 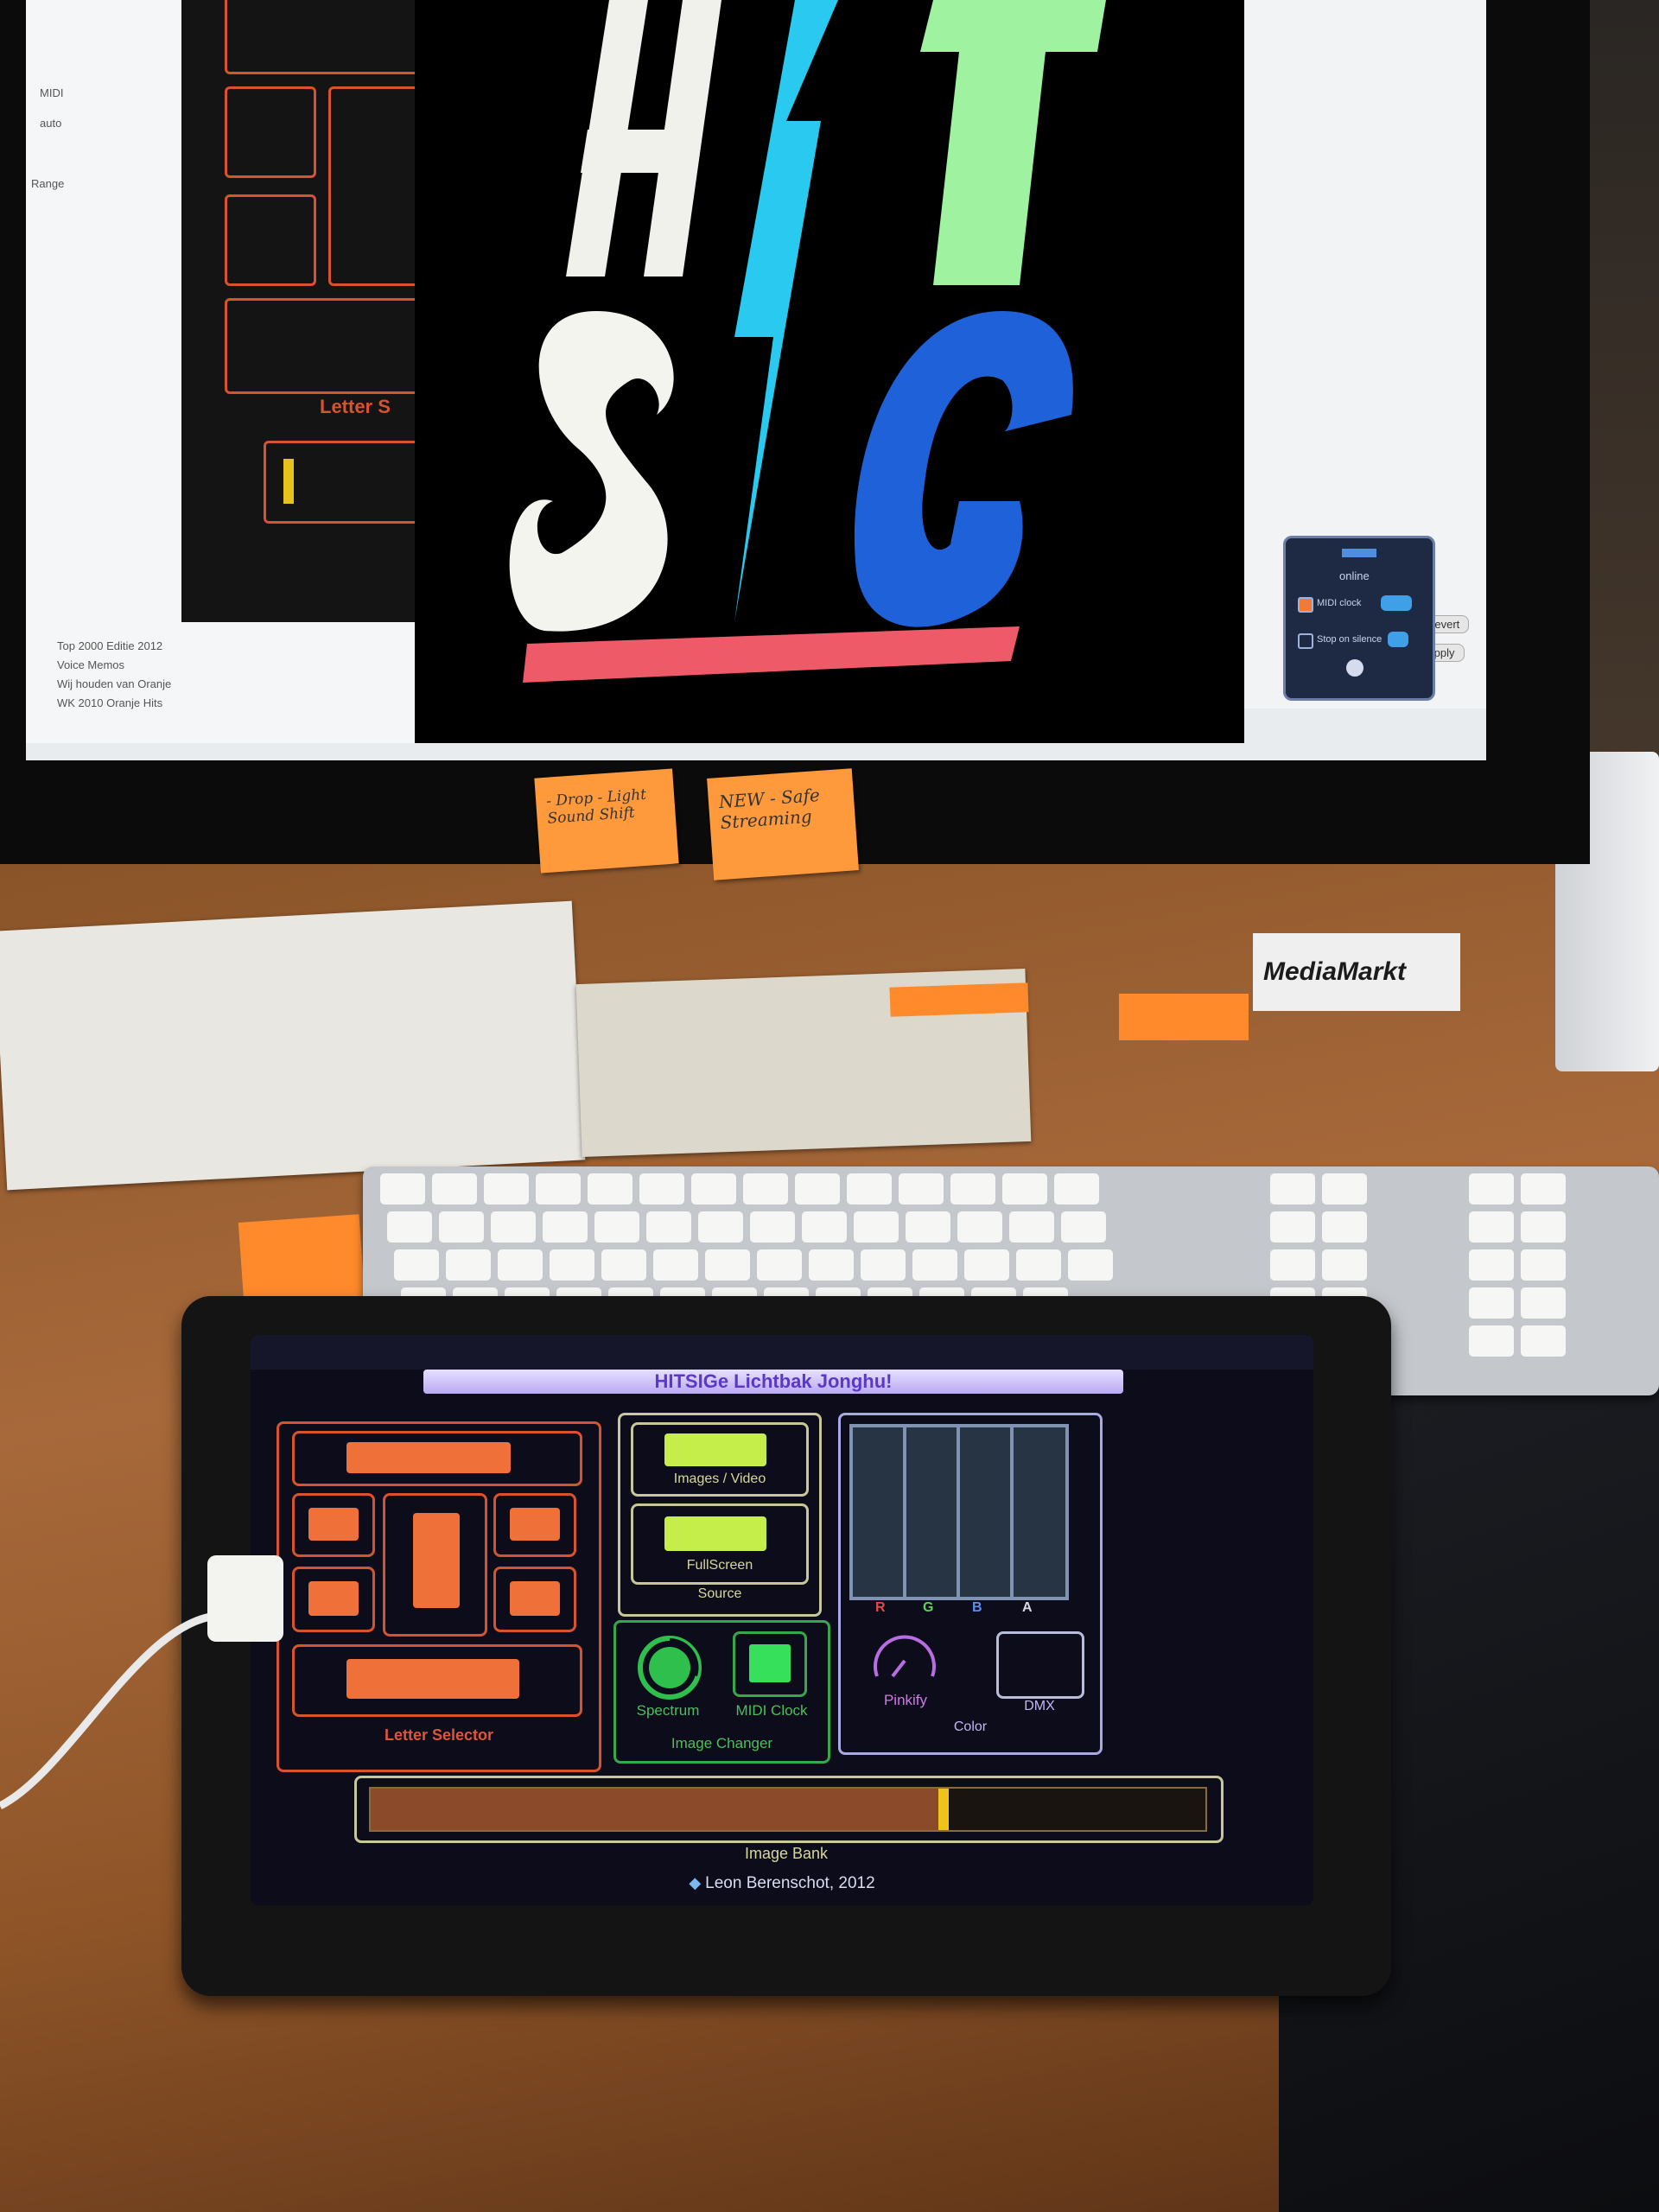 I want to click on dmx-button, so click(x=1040, y=1665).